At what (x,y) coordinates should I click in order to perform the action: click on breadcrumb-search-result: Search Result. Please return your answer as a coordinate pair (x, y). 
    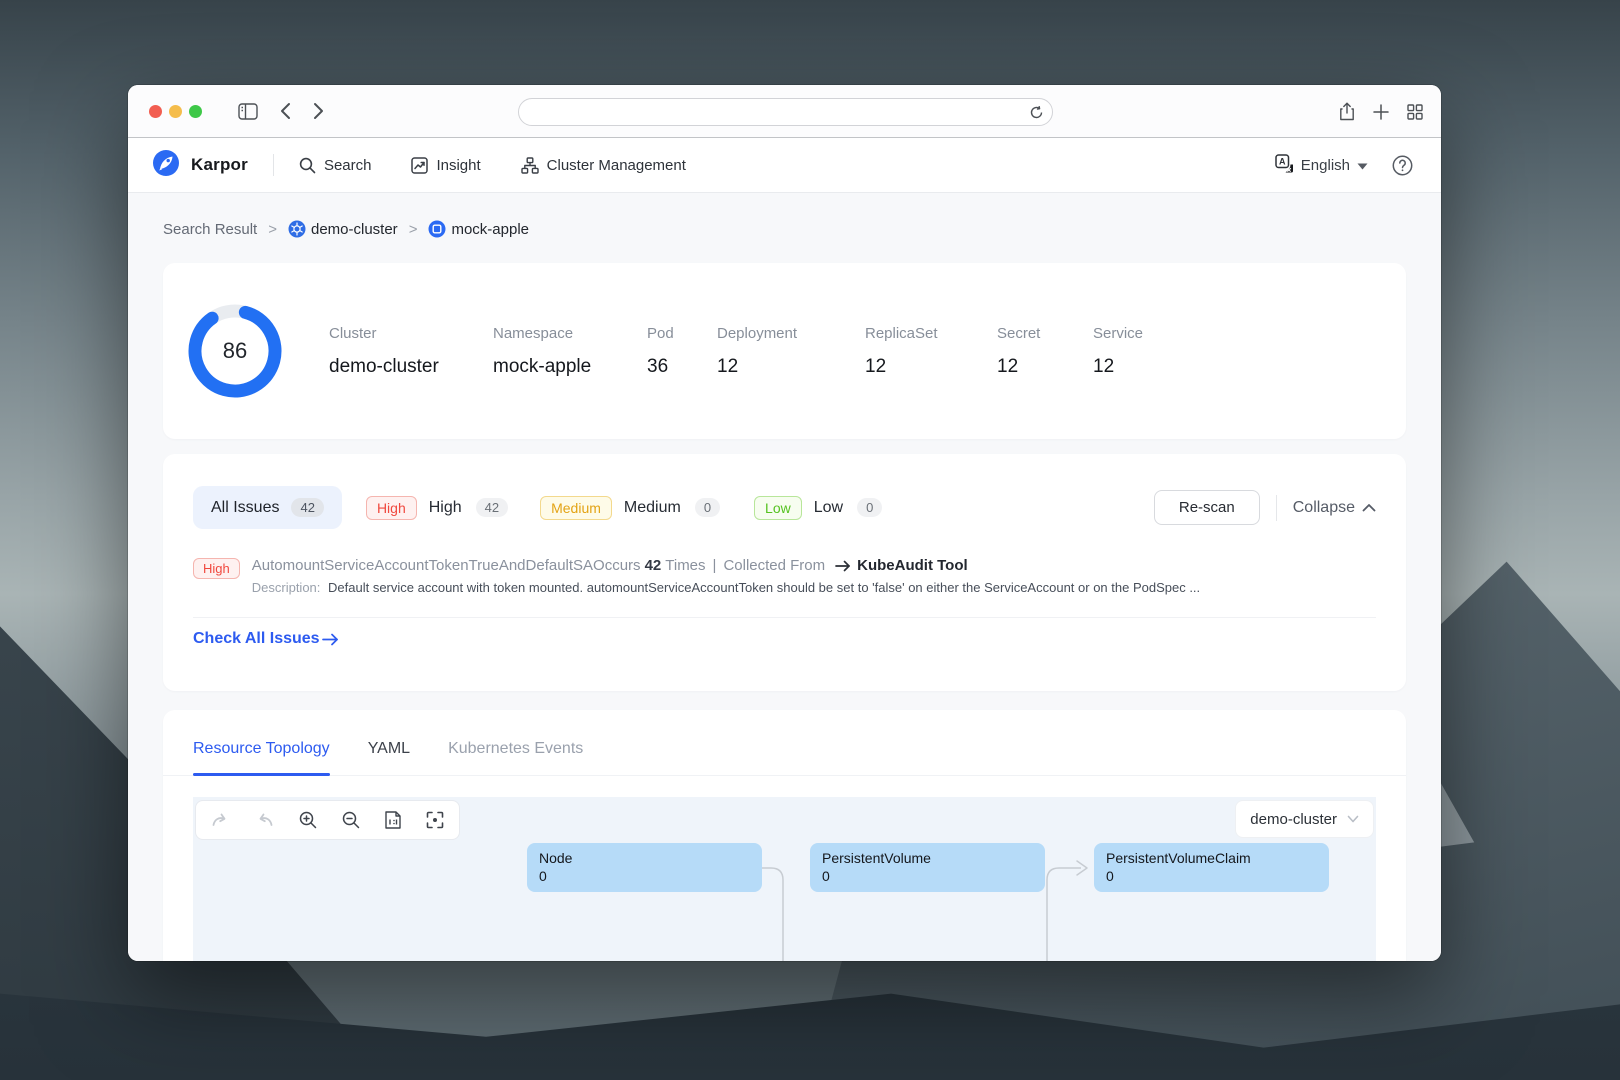
    Looking at the image, I should click on (210, 229).